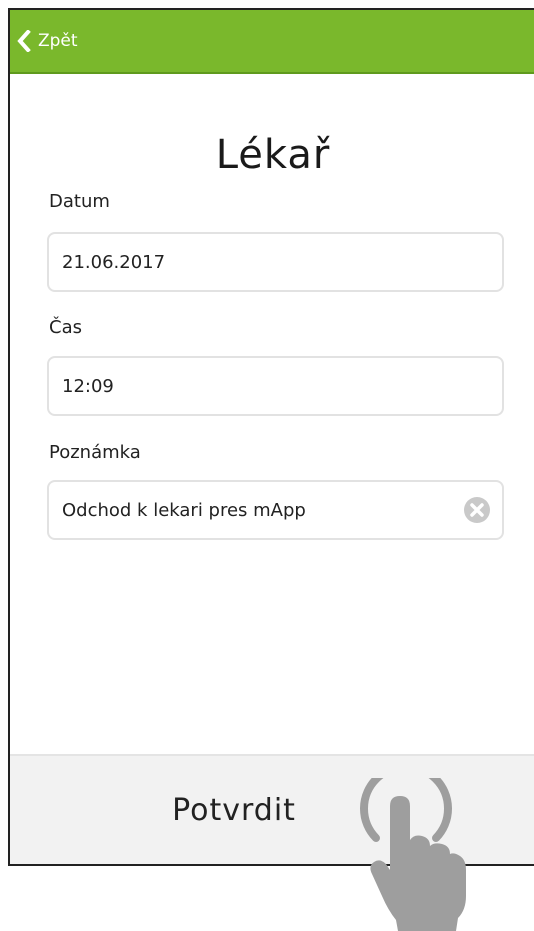  What do you see at coordinates (79, 201) in the screenshot?
I see `date-label: Datum` at bounding box center [79, 201].